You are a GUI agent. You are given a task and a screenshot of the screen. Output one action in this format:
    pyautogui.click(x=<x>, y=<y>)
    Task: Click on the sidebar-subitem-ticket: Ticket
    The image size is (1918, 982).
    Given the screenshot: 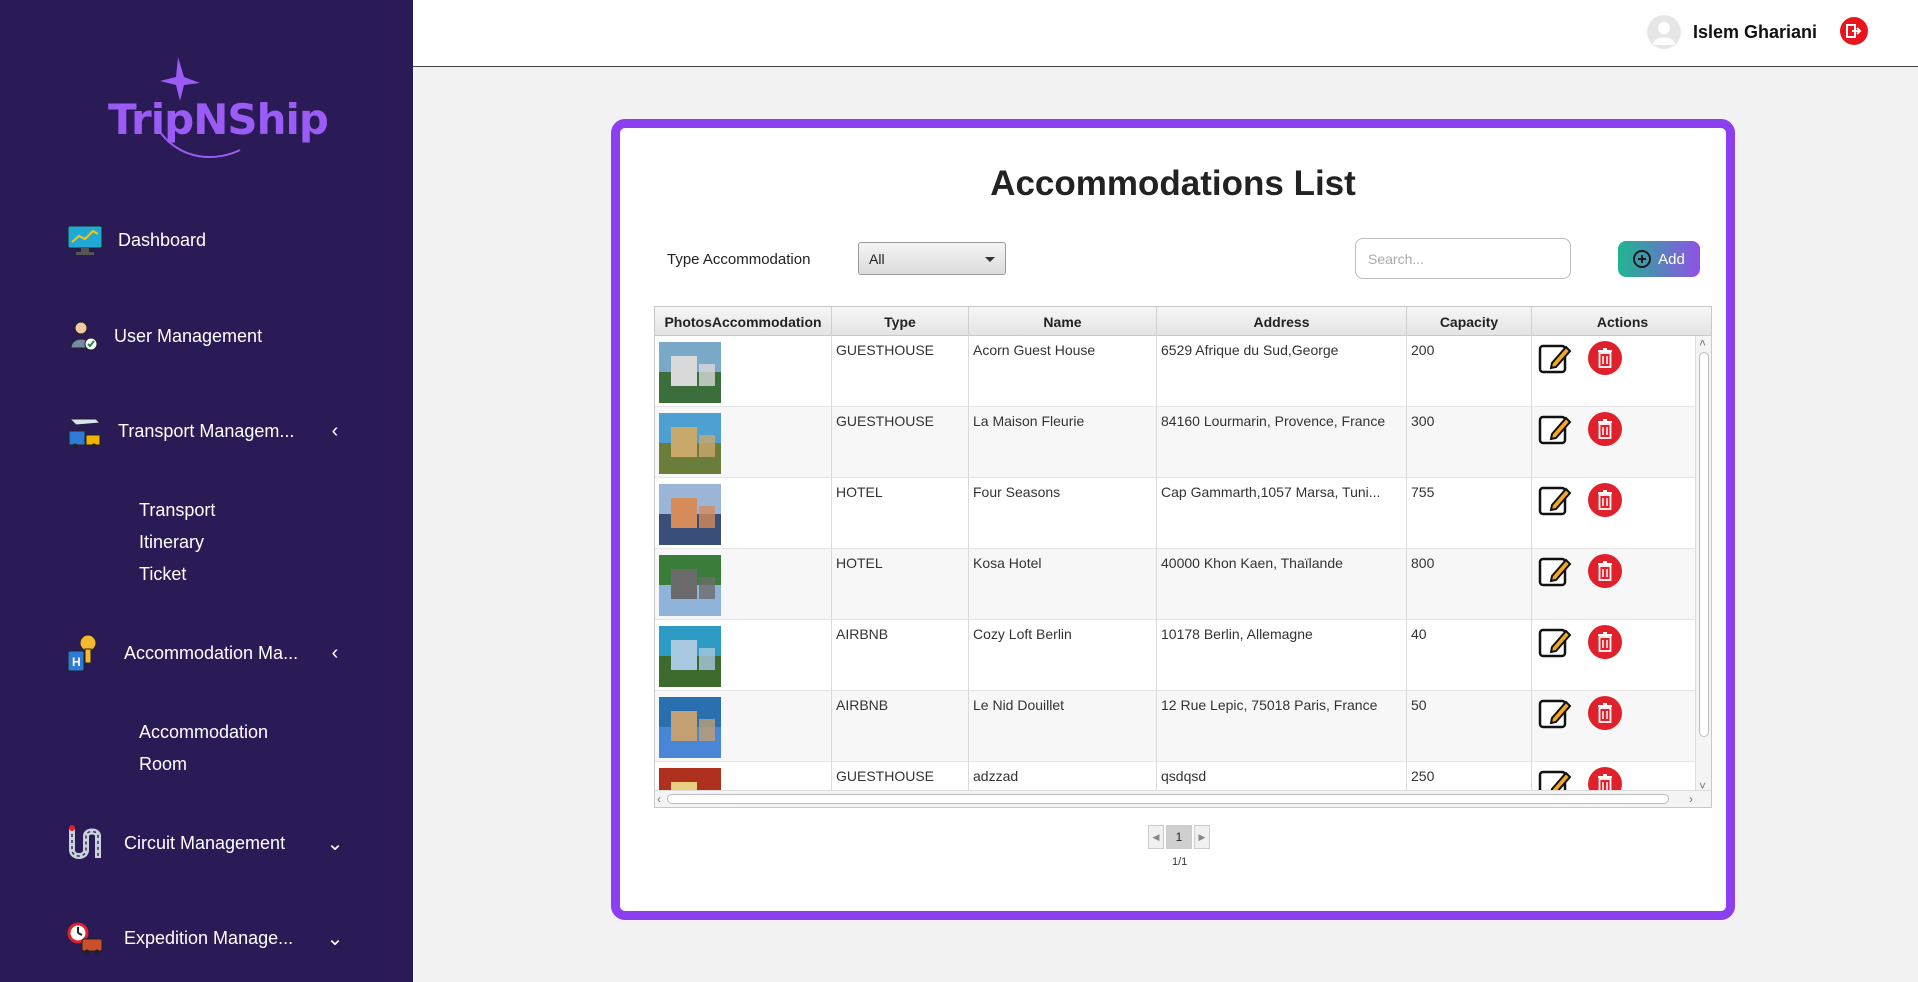 What is the action you would take?
    pyautogui.click(x=162, y=574)
    